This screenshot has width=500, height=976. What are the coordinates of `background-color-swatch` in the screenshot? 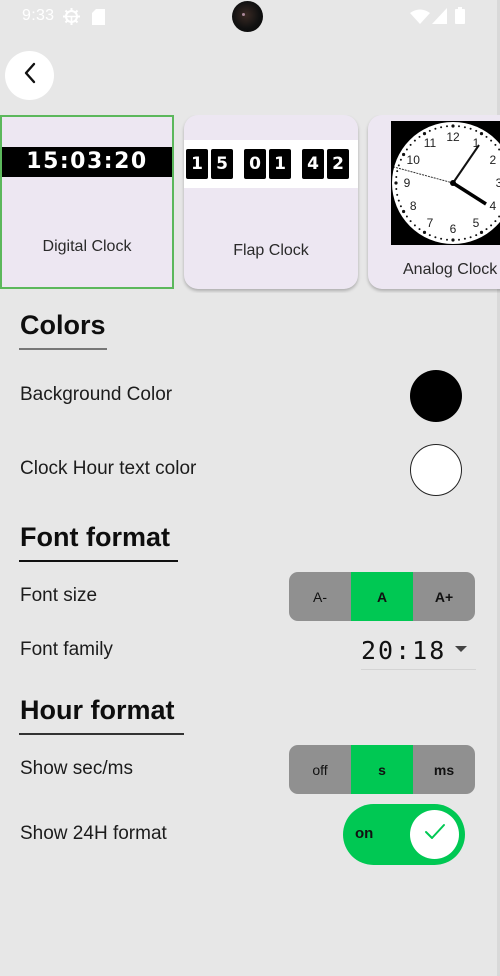 It's located at (436, 396).